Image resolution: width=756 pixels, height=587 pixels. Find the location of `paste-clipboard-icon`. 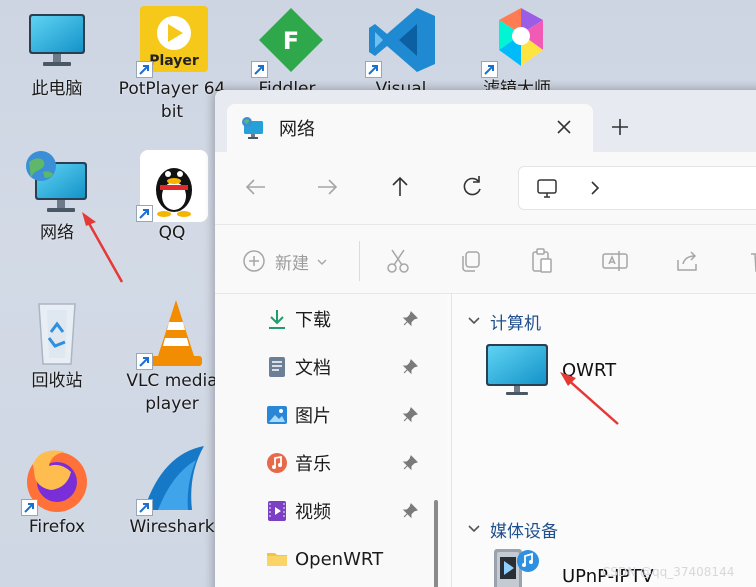

paste-clipboard-icon is located at coordinates (542, 261).